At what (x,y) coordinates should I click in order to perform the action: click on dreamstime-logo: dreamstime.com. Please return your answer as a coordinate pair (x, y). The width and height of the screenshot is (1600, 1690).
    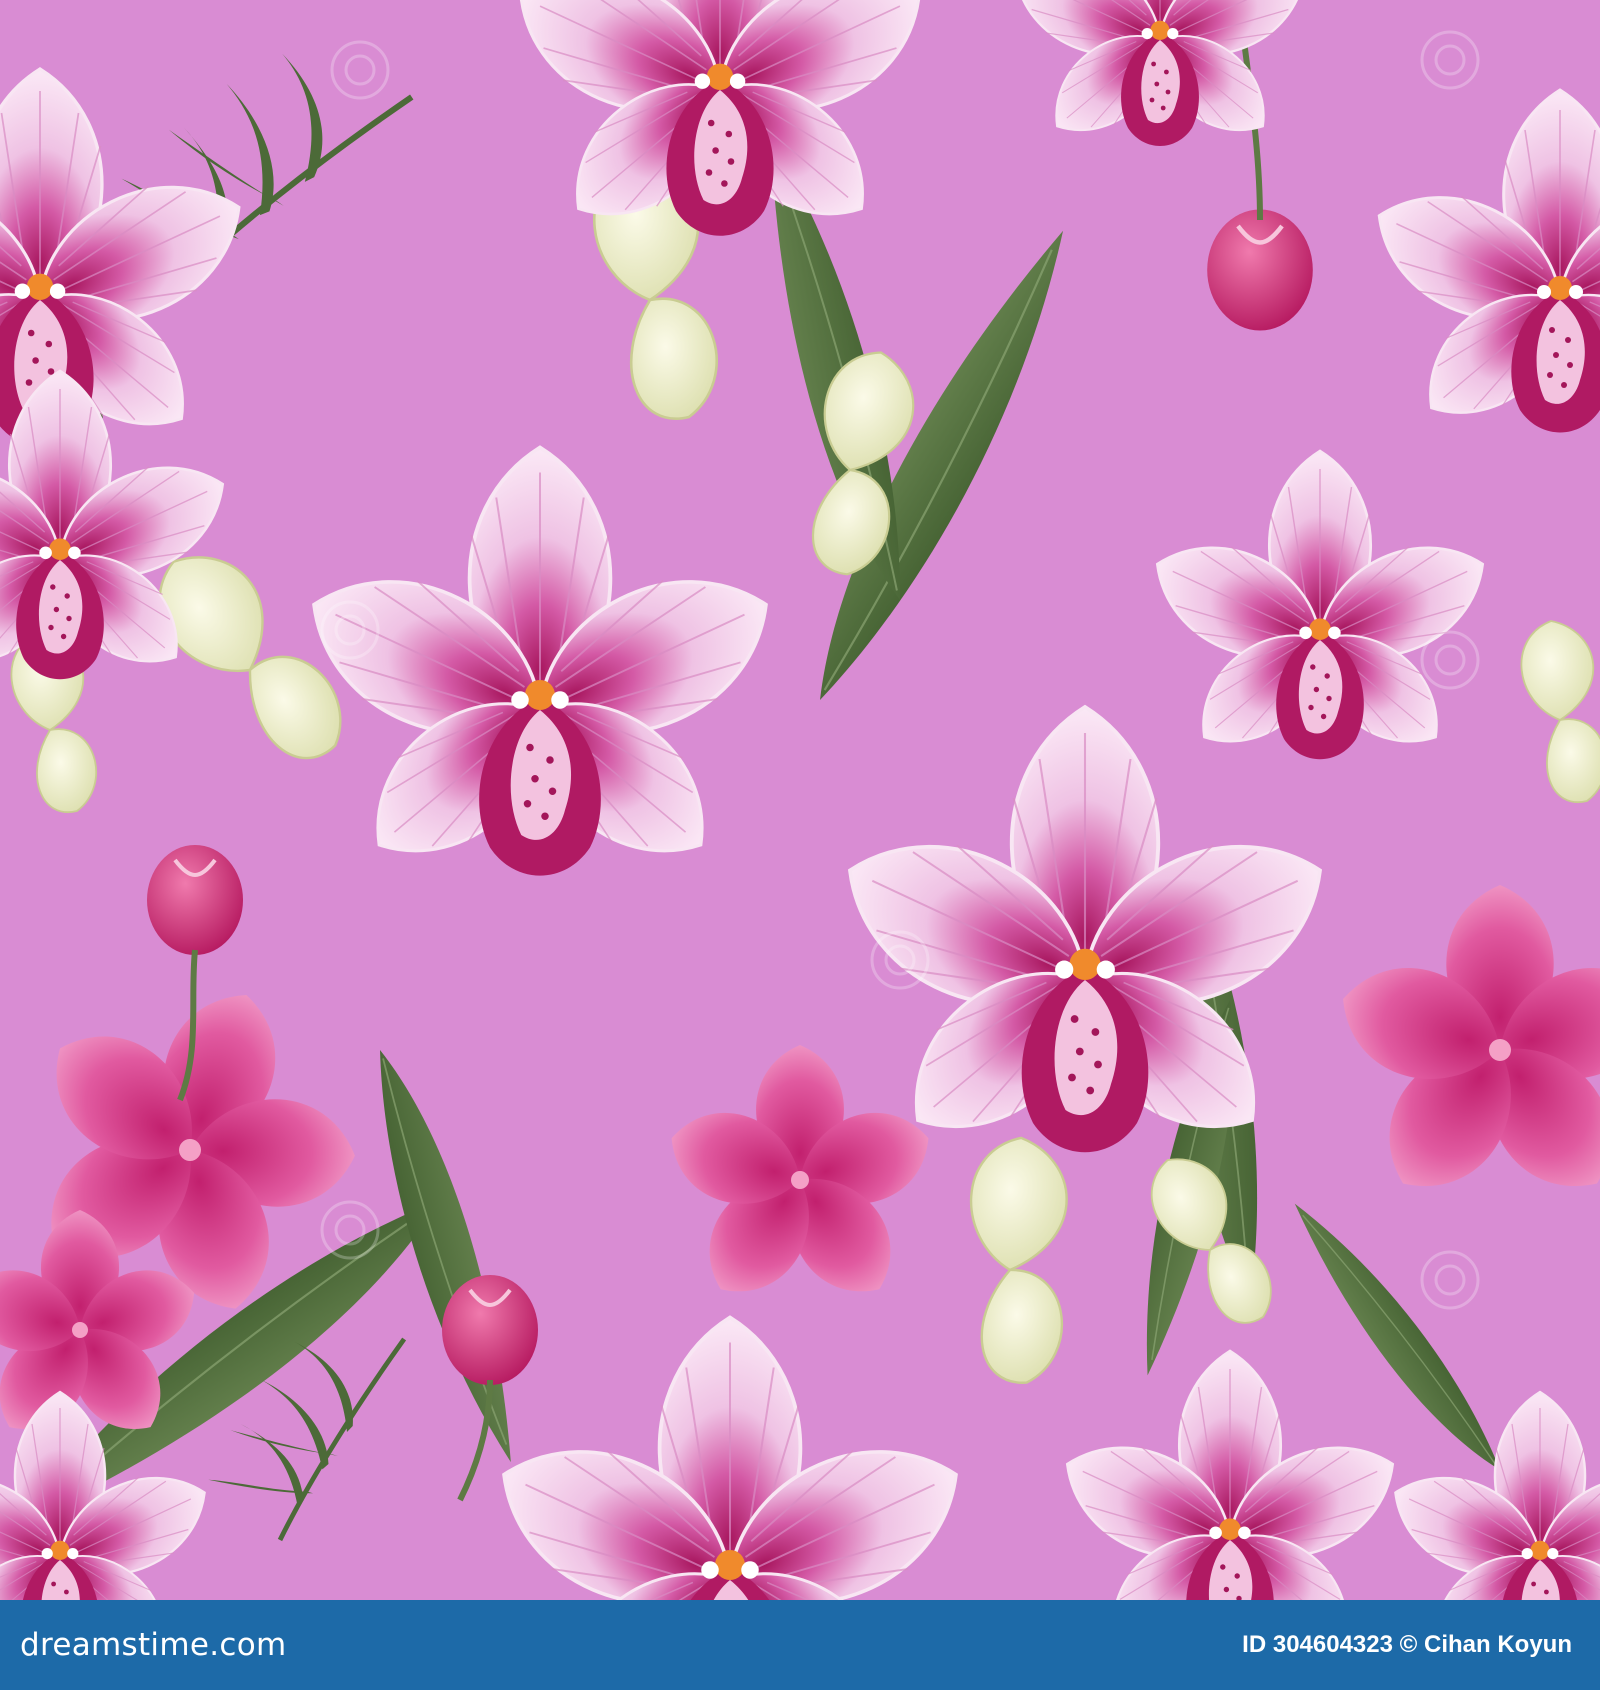
    Looking at the image, I should click on (153, 1645).